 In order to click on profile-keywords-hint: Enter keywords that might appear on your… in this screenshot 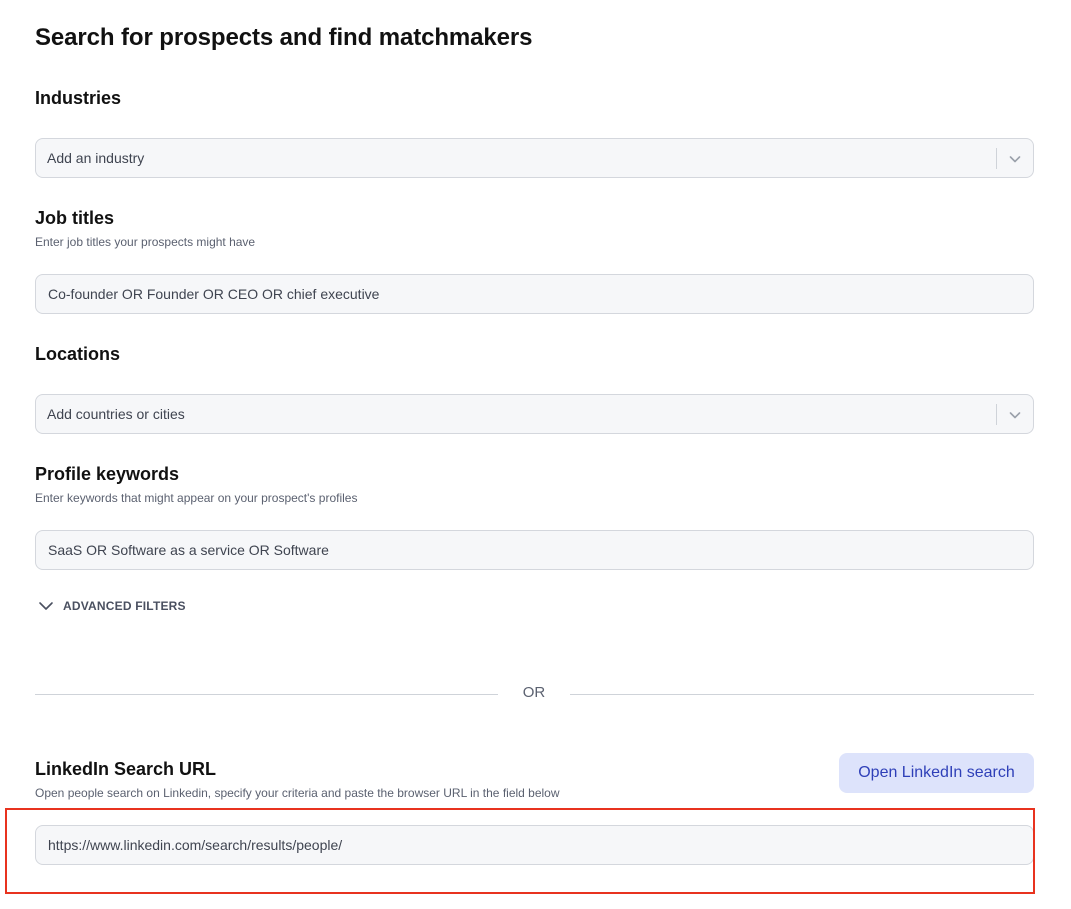, I will do `click(196, 498)`.